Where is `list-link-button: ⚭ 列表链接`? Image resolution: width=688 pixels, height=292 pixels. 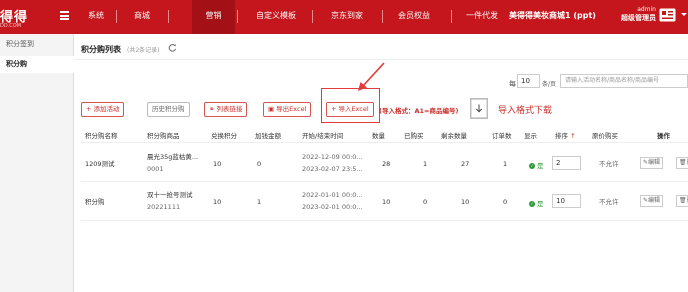 list-link-button: ⚭ 列表链接 is located at coordinates (226, 109).